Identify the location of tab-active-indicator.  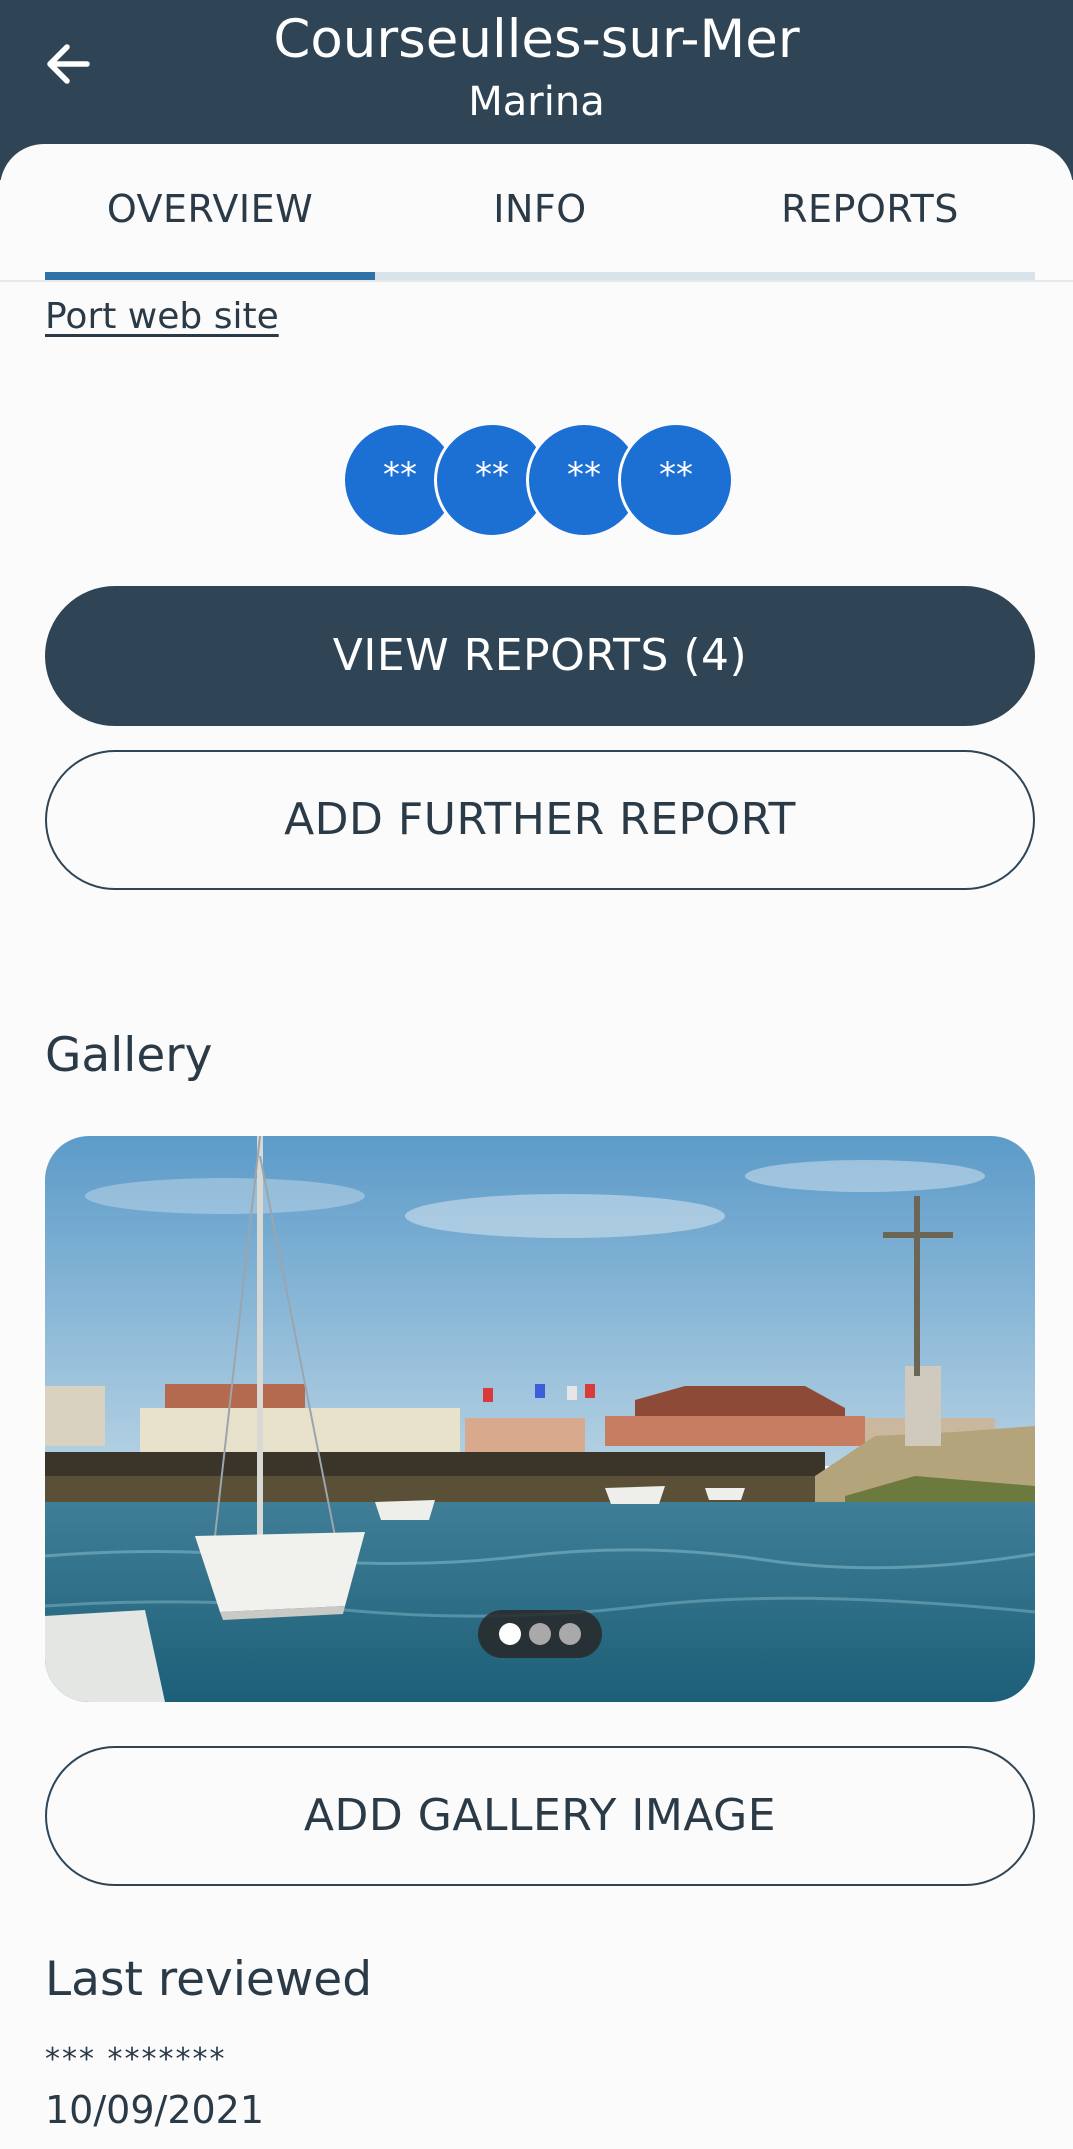
(210, 276).